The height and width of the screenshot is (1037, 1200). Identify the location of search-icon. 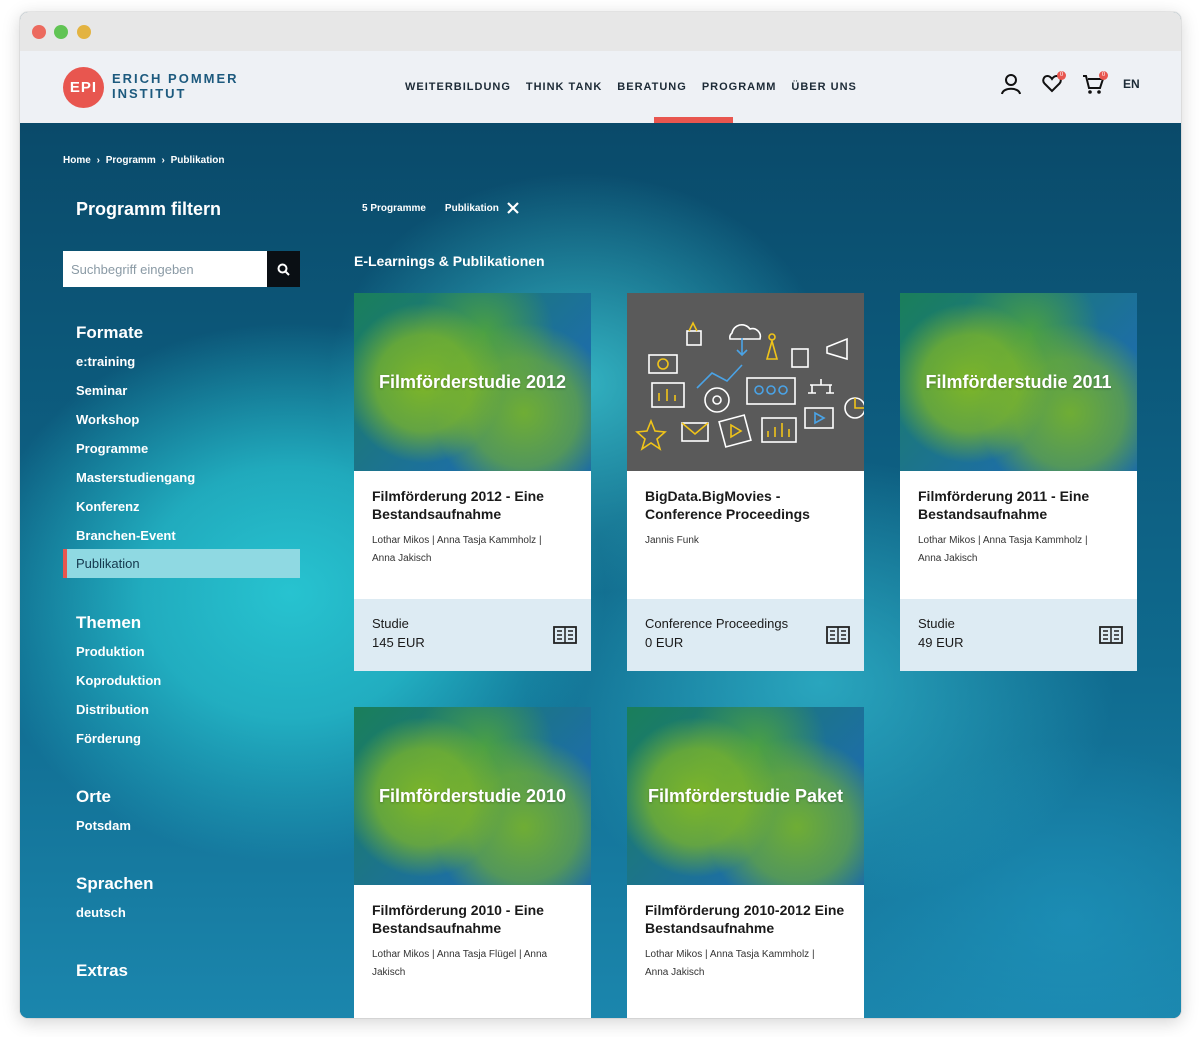
(283, 269).